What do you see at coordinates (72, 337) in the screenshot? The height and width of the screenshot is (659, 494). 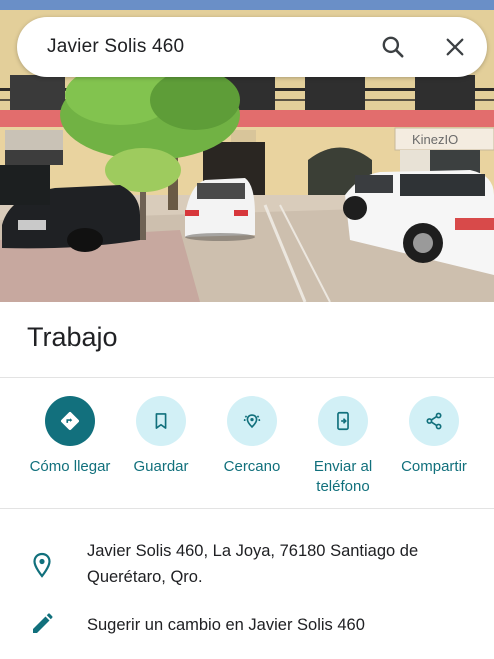 I see `place-title: Trabajo` at bounding box center [72, 337].